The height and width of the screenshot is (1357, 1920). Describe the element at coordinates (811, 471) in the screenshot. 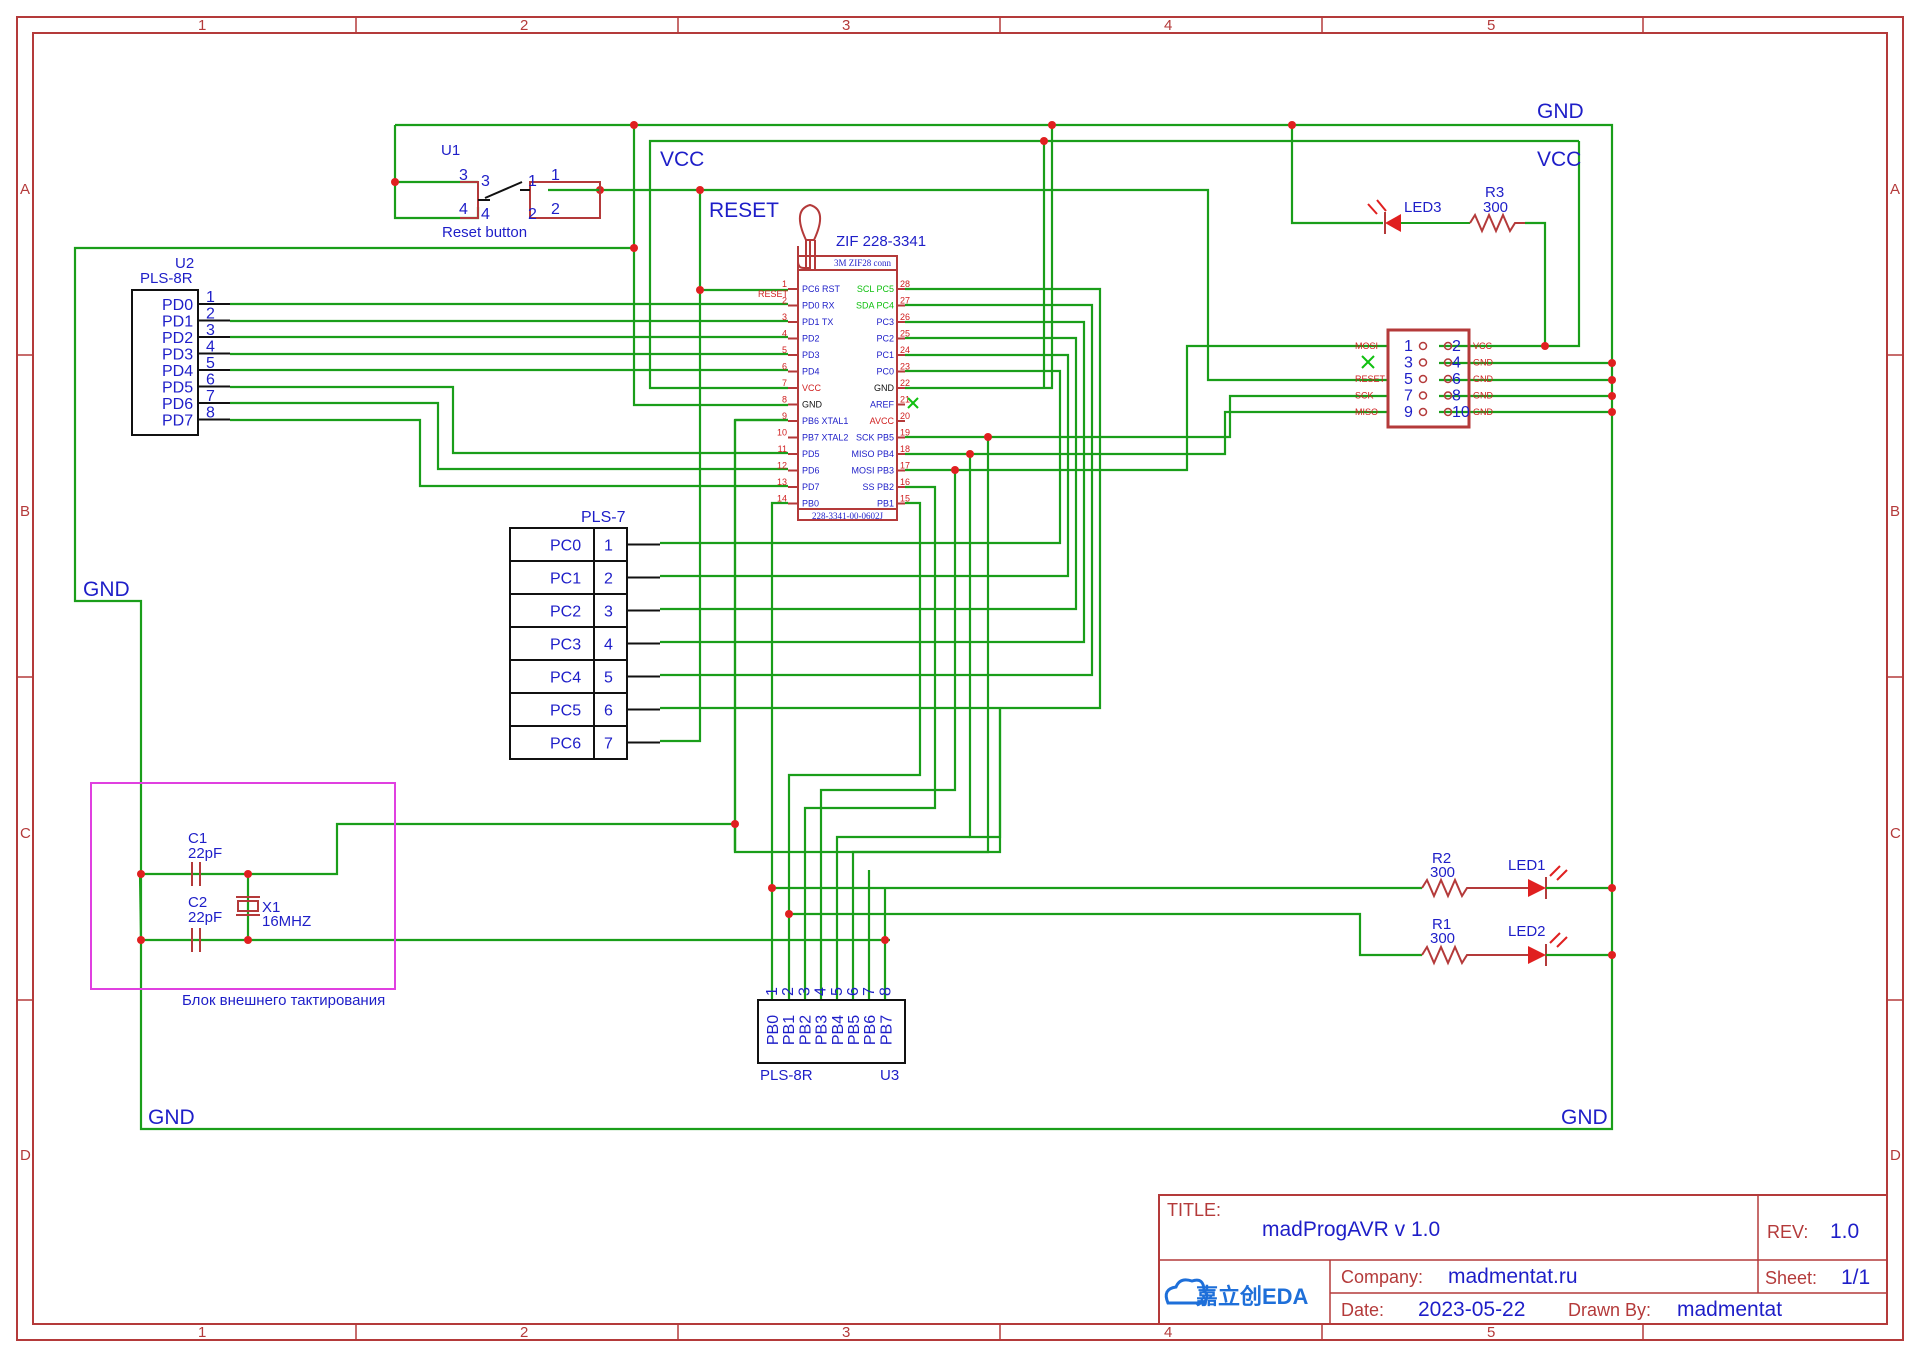

I see `zif-pin-name: PD6` at that location.